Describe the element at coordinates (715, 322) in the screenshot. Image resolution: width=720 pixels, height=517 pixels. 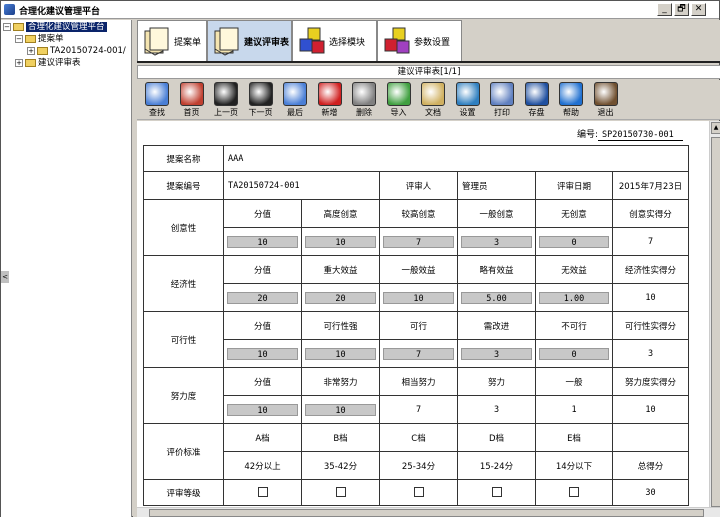
I see `vertical-scroll-thumb` at that location.